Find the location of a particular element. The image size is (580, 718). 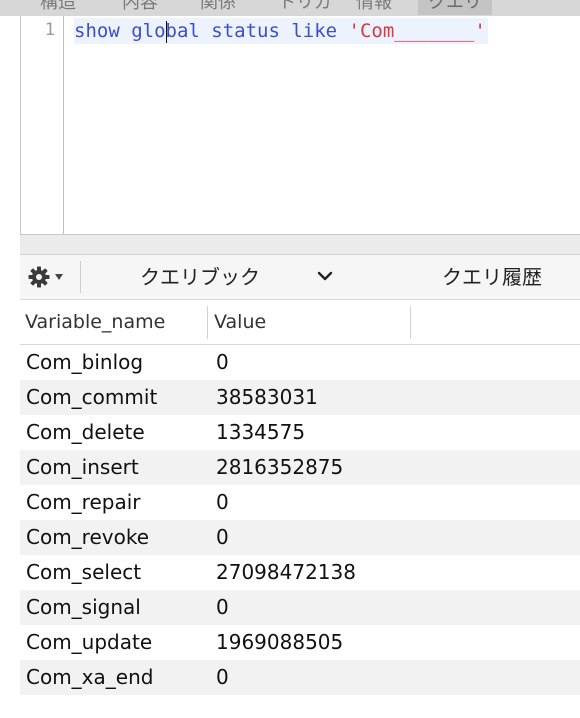

tab-bar: 構造 内容 関係 トリガ 情報 クエリ is located at coordinates (290, 8).